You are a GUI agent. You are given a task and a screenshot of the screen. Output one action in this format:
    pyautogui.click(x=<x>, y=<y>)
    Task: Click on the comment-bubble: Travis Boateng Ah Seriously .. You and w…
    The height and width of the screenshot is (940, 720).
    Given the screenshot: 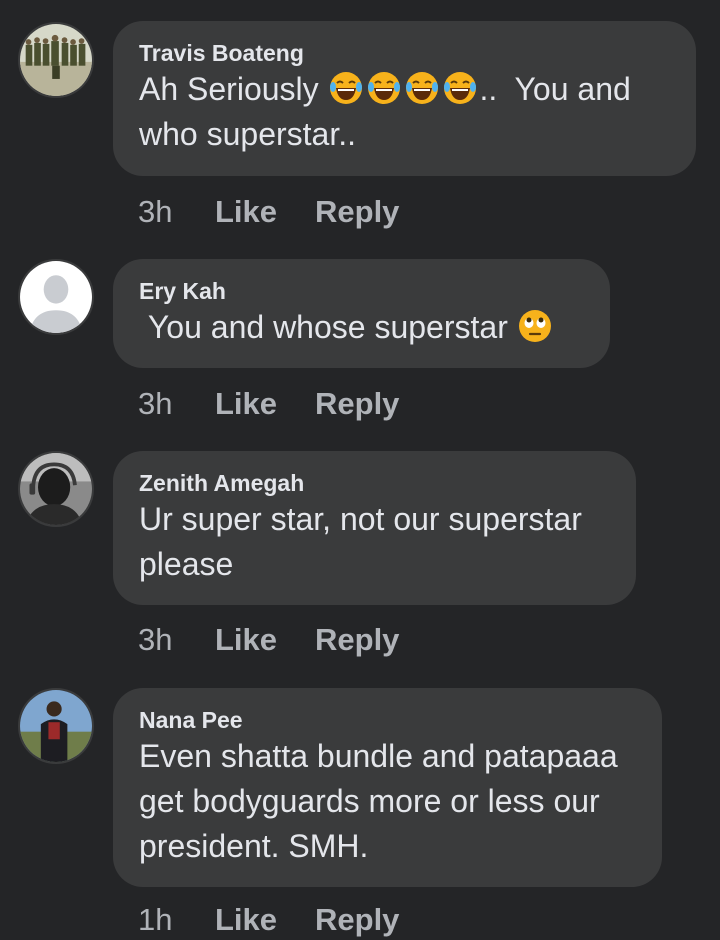 What is the action you would take?
    pyautogui.click(x=404, y=98)
    